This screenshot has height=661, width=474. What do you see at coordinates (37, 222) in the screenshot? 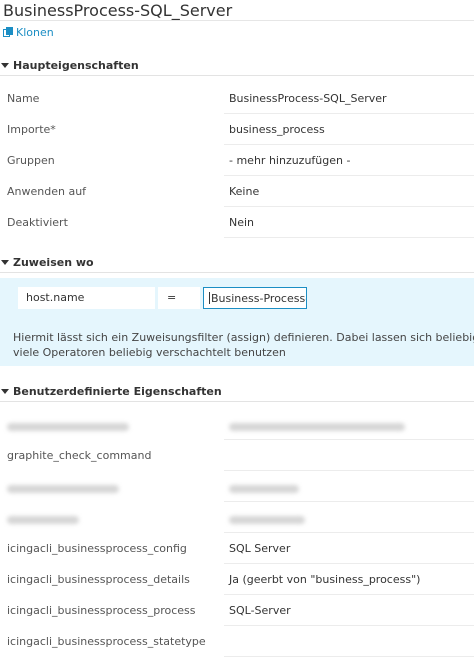
I see `property-label: Deaktiviert` at bounding box center [37, 222].